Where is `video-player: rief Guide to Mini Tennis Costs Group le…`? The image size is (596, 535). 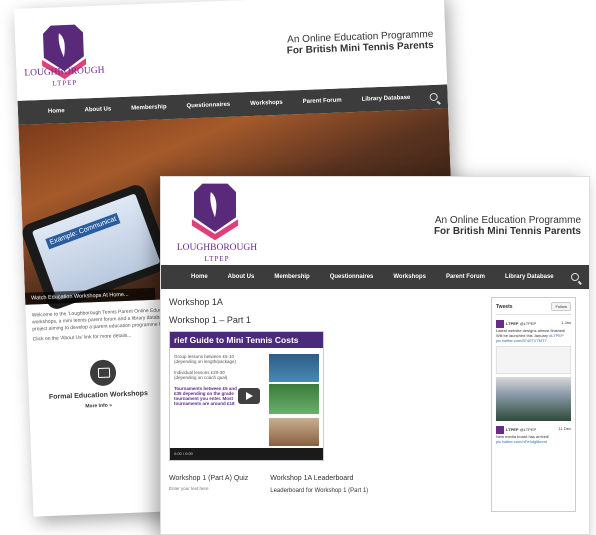 video-player: rief Guide to Mini Tennis Costs Group le… is located at coordinates (246, 396).